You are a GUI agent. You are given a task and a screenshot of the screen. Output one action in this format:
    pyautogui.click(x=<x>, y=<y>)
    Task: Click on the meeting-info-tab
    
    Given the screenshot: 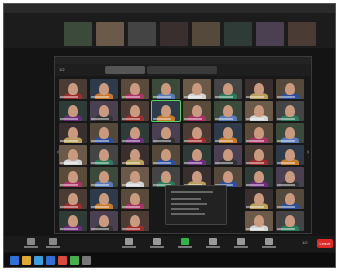 What is the action you would take?
    pyautogui.click(x=125, y=70)
    